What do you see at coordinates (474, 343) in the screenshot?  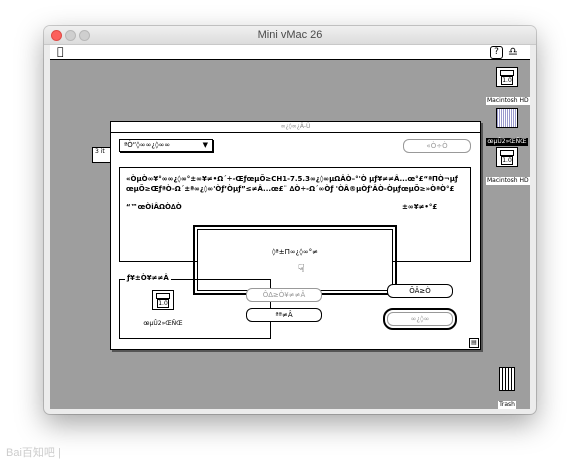 I see `resize-icon: ▤` at bounding box center [474, 343].